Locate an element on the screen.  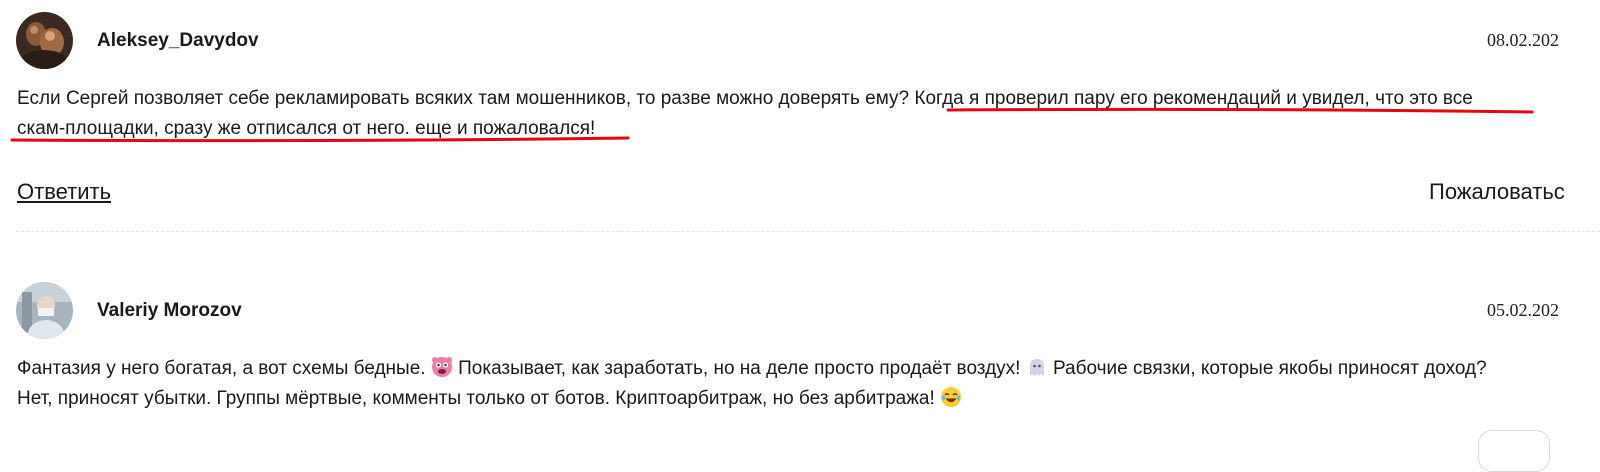
monster-face-emoji-icon is located at coordinates (442, 367).